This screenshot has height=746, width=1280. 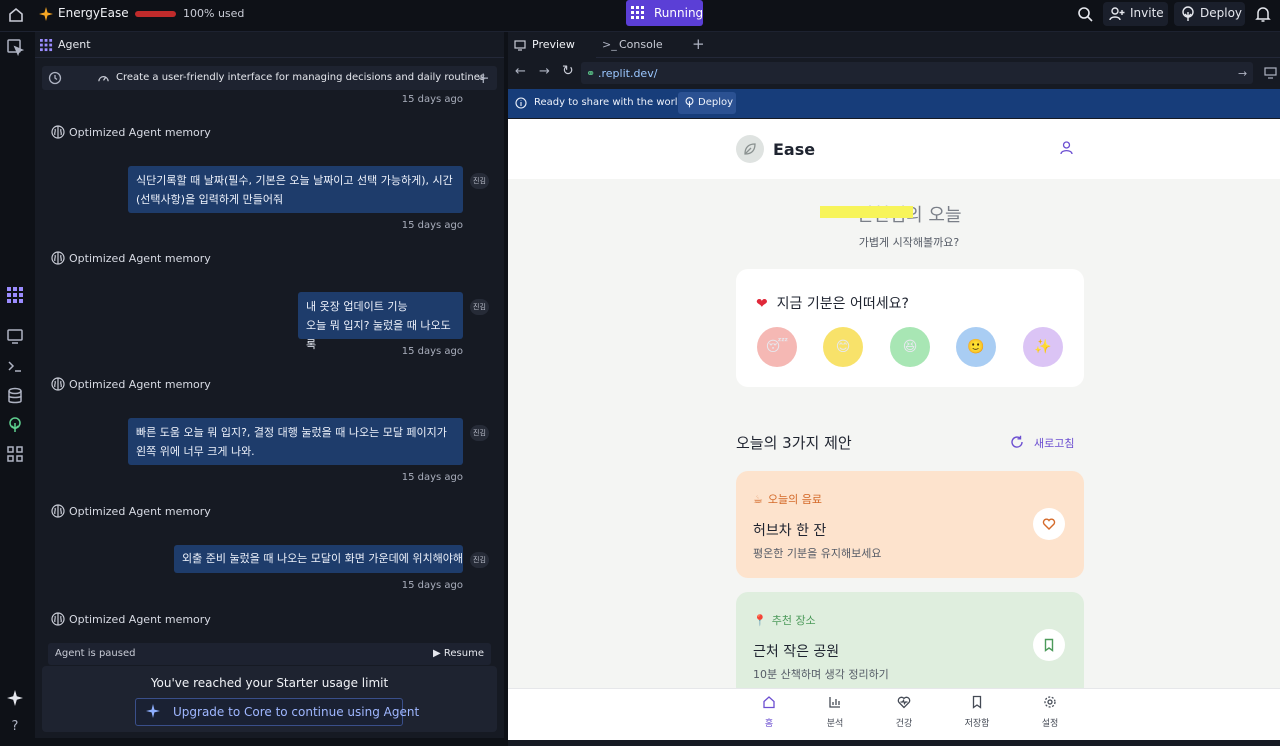 I want to click on back-arrow-icon: ←, so click(x=520, y=71).